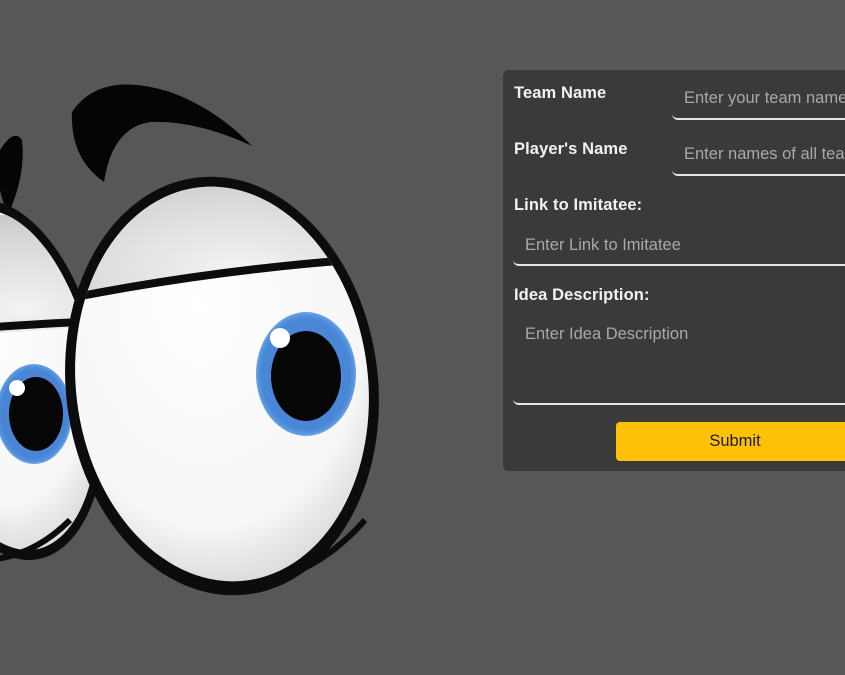  Describe the element at coordinates (758, 99) in the screenshot. I see `team-name-input` at that location.